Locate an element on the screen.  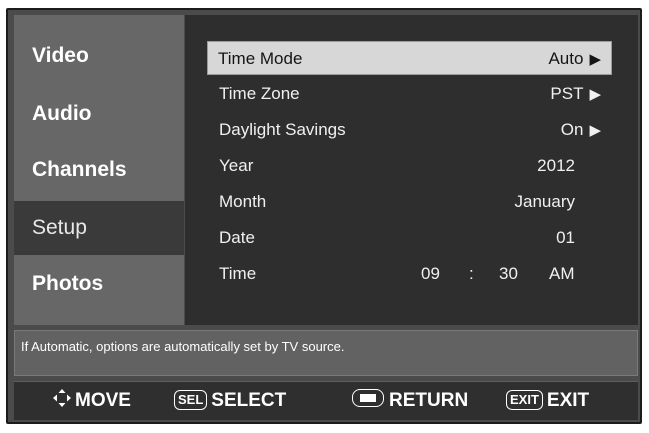
footer-return: RETURN is located at coordinates (410, 401).